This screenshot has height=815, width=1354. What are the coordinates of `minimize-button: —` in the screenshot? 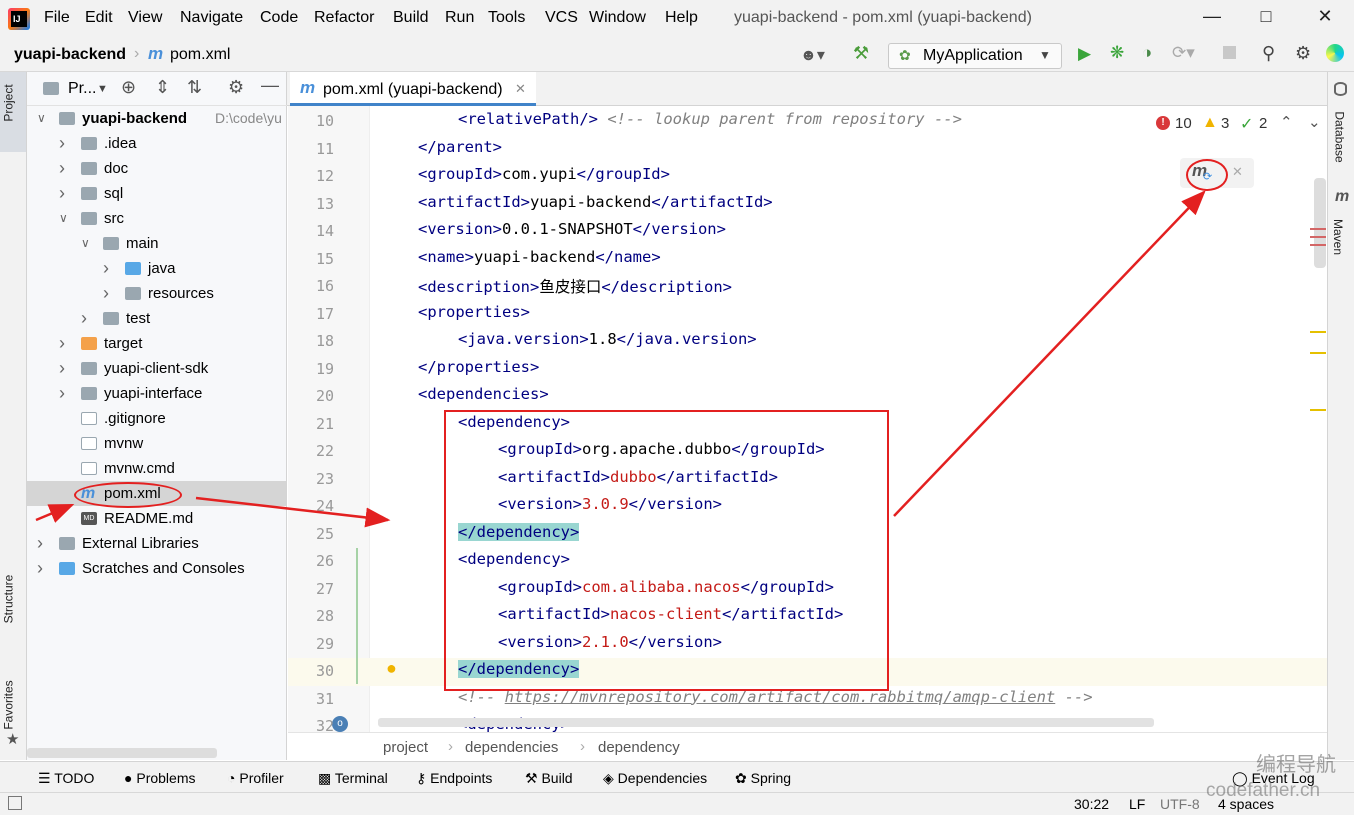 It's located at (1212, 19).